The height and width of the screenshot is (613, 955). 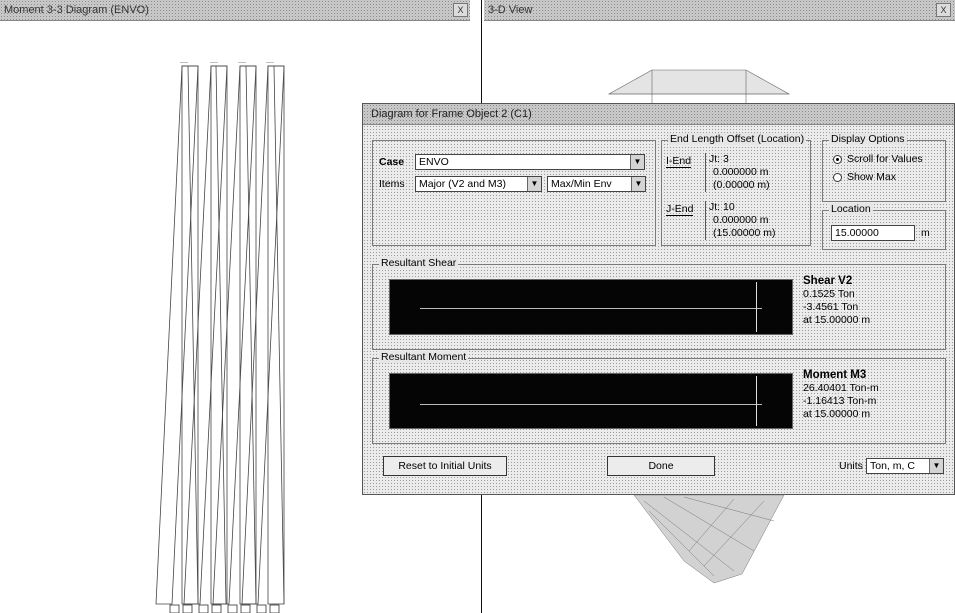 What do you see at coordinates (741, 172) in the screenshot?
I see `i-end-offset: 0.000000 m` at bounding box center [741, 172].